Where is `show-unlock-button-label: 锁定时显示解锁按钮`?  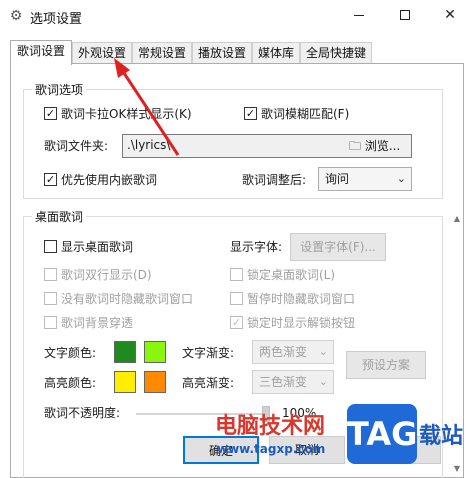 show-unlock-button-label: 锁定时显示解锁按钮 is located at coordinates (301, 323).